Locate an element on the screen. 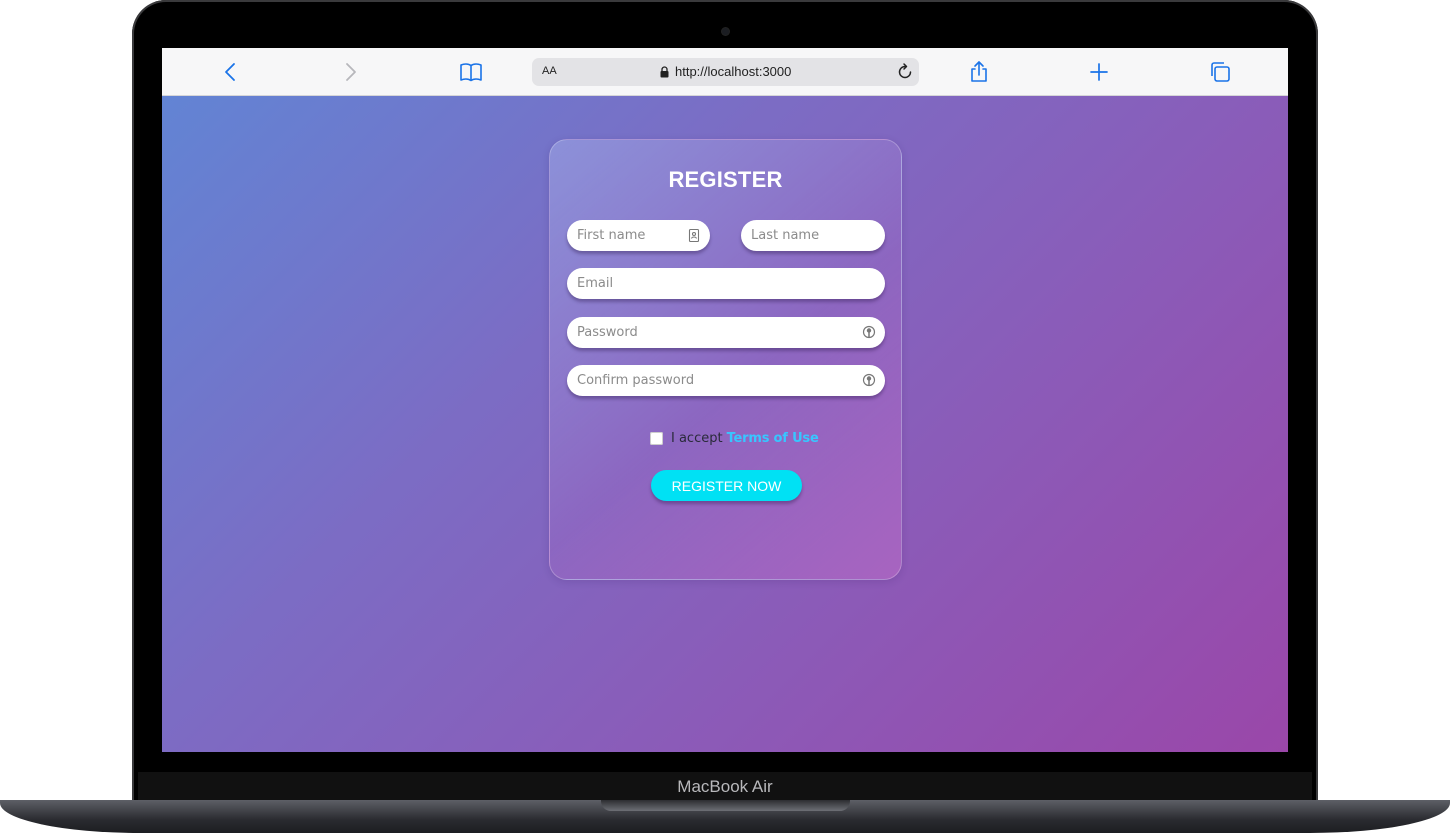 Image resolution: width=1450 pixels, height=833 pixels. camera-icon is located at coordinates (725, 31).